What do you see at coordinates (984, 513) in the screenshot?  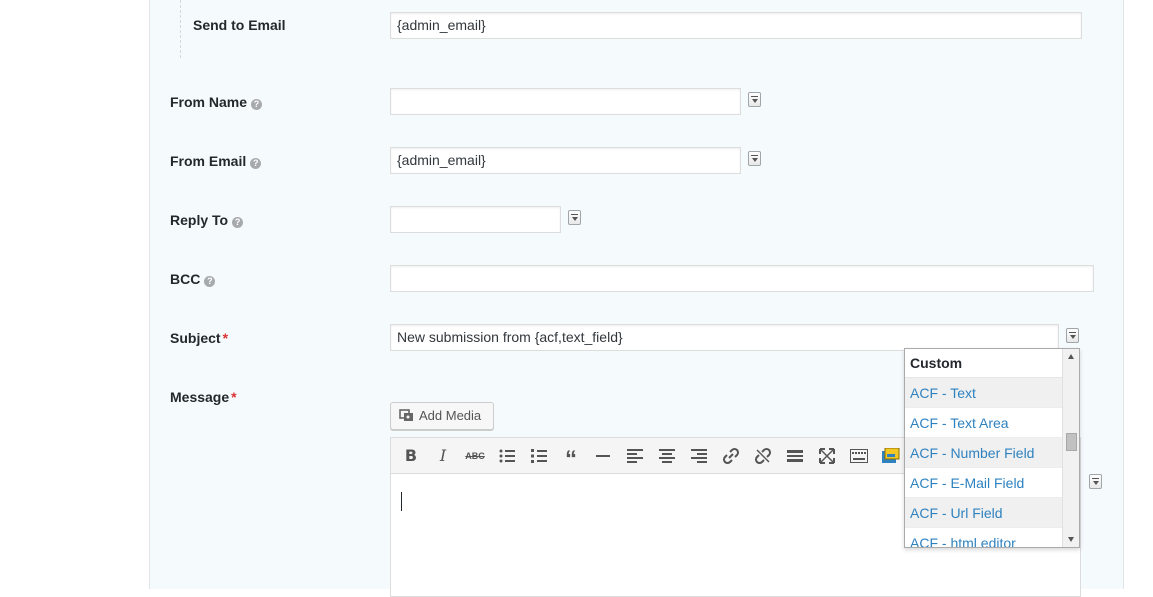 I see `dropdown-item: ACF - Url Field` at bounding box center [984, 513].